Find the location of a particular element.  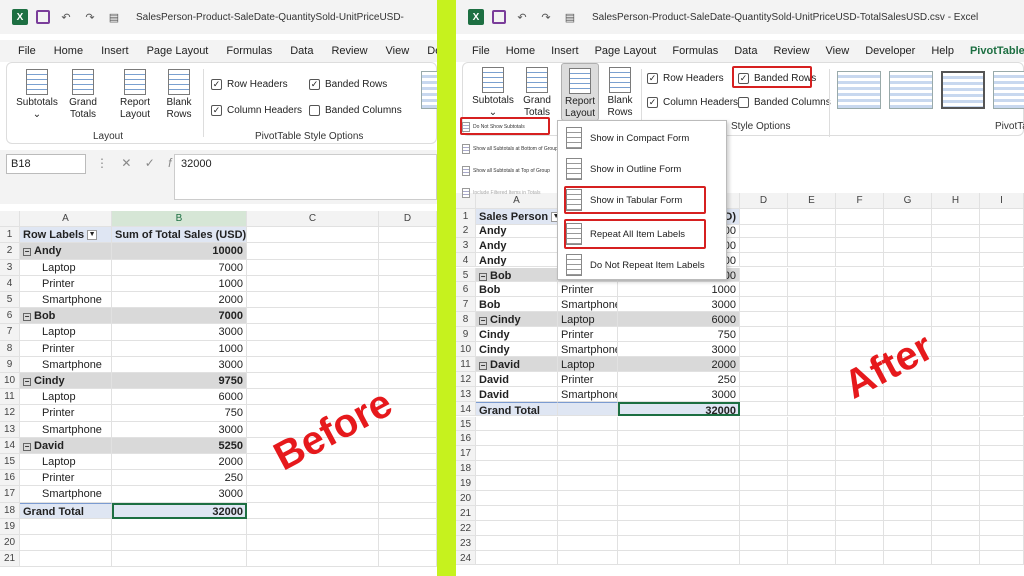

row-label-cell: Grand Total is located at coordinates (66, 510).